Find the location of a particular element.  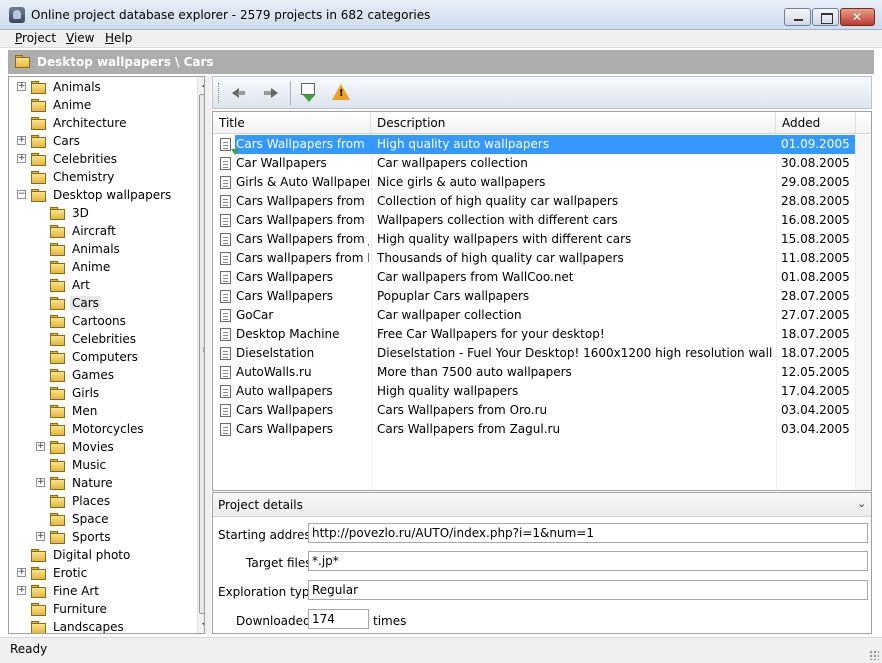

location-path: Desktop wallpapers \ Cars is located at coordinates (125, 62).